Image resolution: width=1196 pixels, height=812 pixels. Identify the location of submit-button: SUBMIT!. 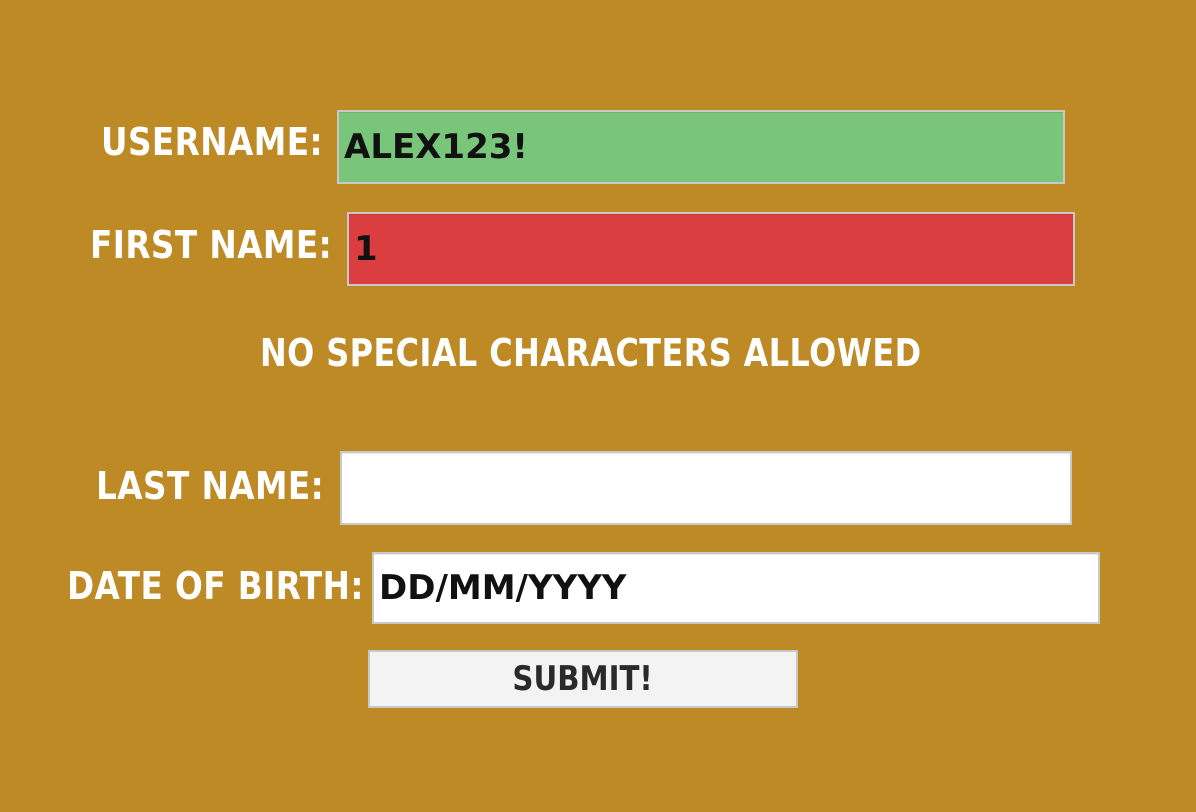
(583, 679).